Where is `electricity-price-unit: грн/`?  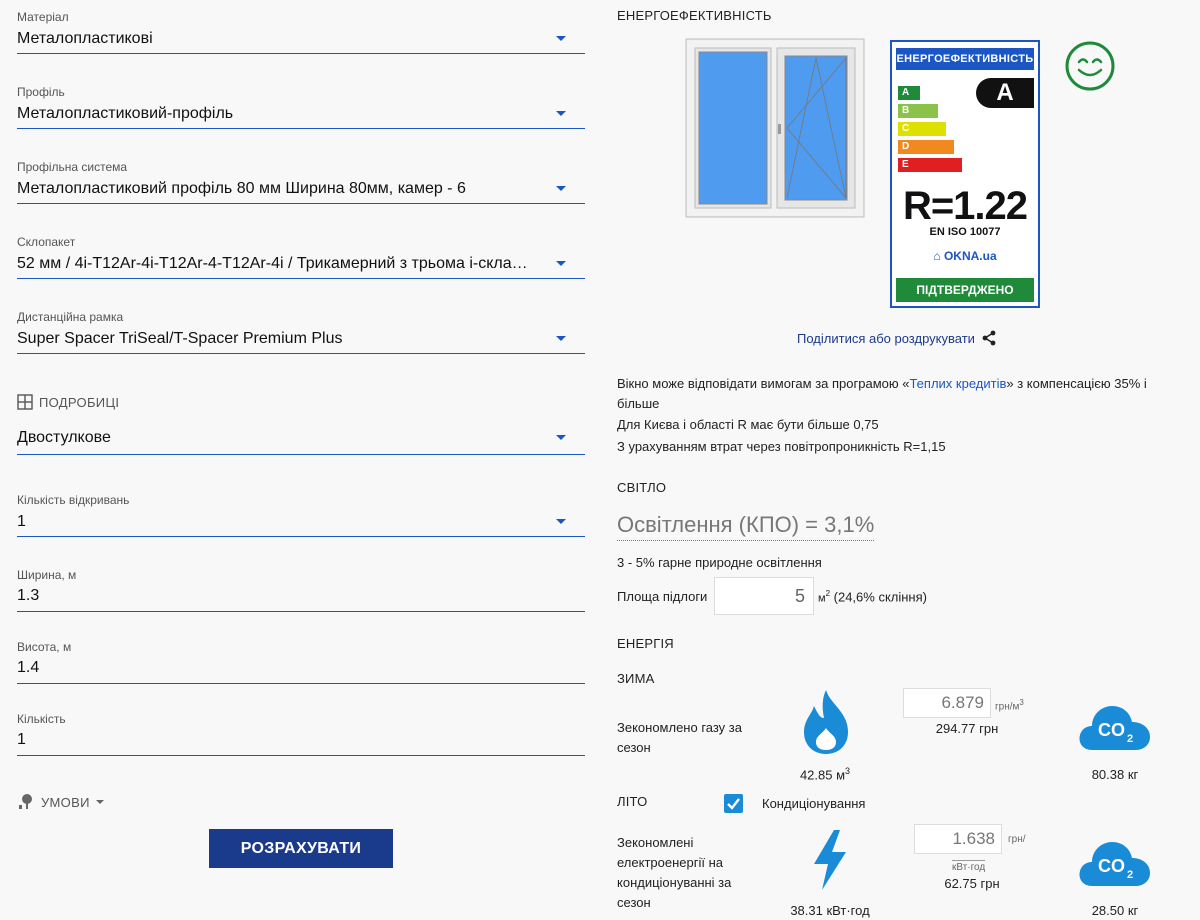 electricity-price-unit: грн/ is located at coordinates (1017, 839).